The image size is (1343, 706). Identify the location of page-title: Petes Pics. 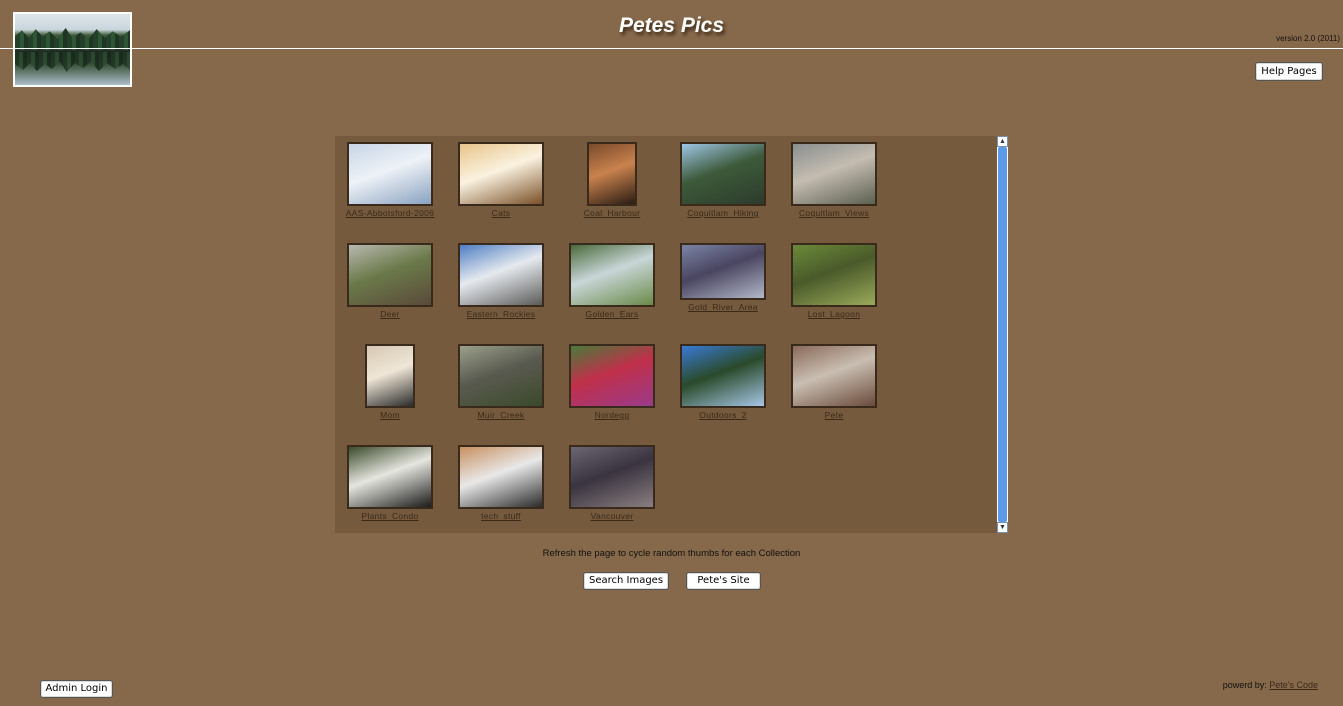
(671, 25).